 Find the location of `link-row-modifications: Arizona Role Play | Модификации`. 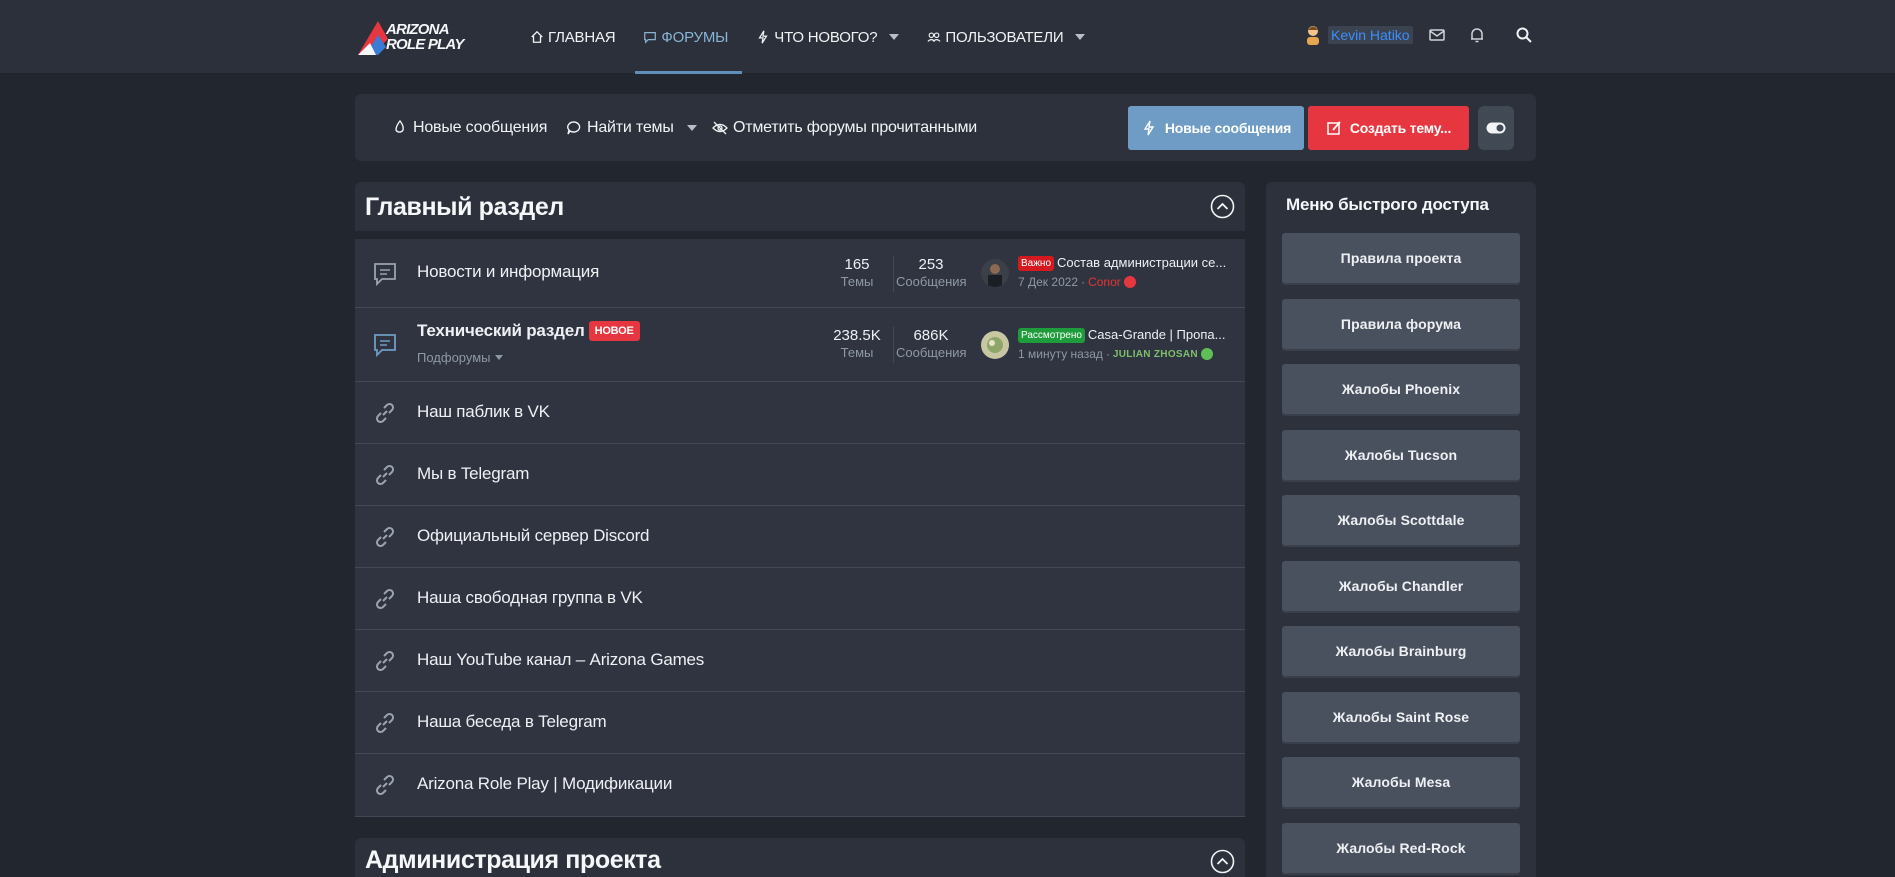

link-row-modifications: Arizona Role Play | Модификации is located at coordinates (800, 785).